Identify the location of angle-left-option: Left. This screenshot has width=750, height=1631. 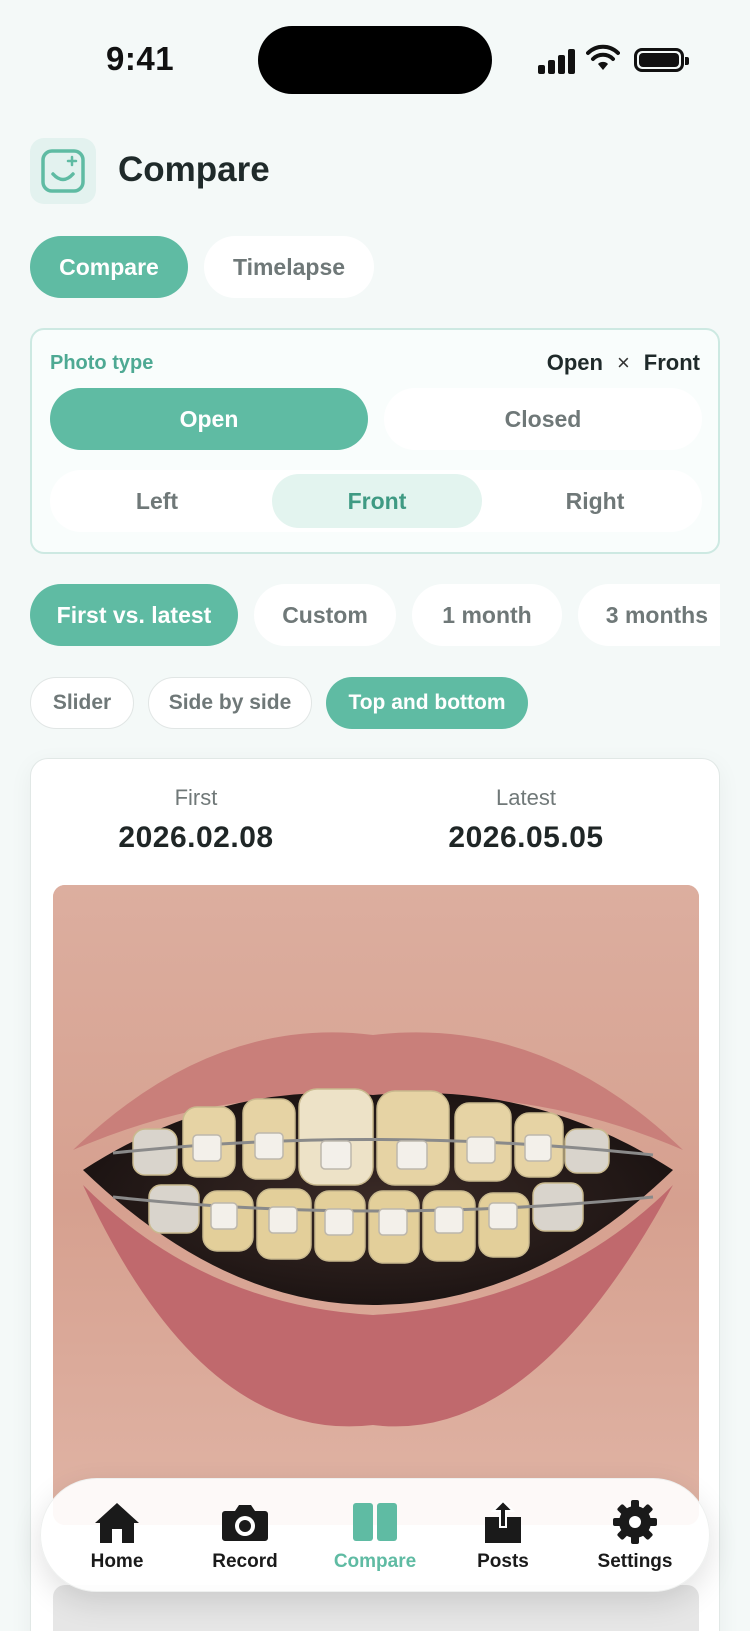
(157, 501).